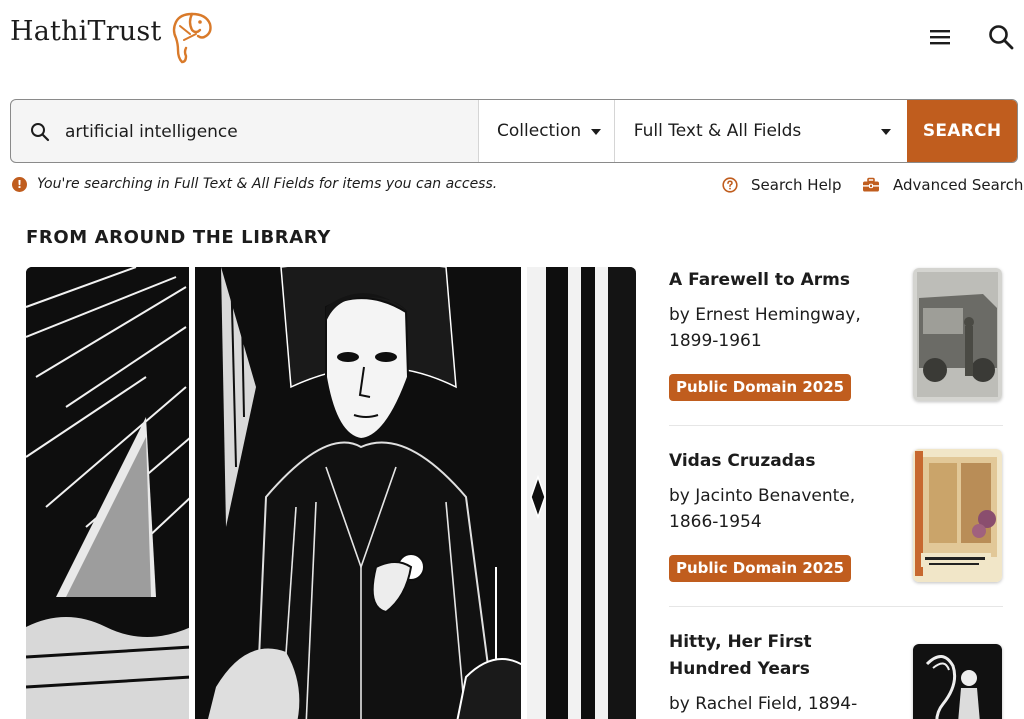  I want to click on logo-text: HathiTrust, so click(86, 31).